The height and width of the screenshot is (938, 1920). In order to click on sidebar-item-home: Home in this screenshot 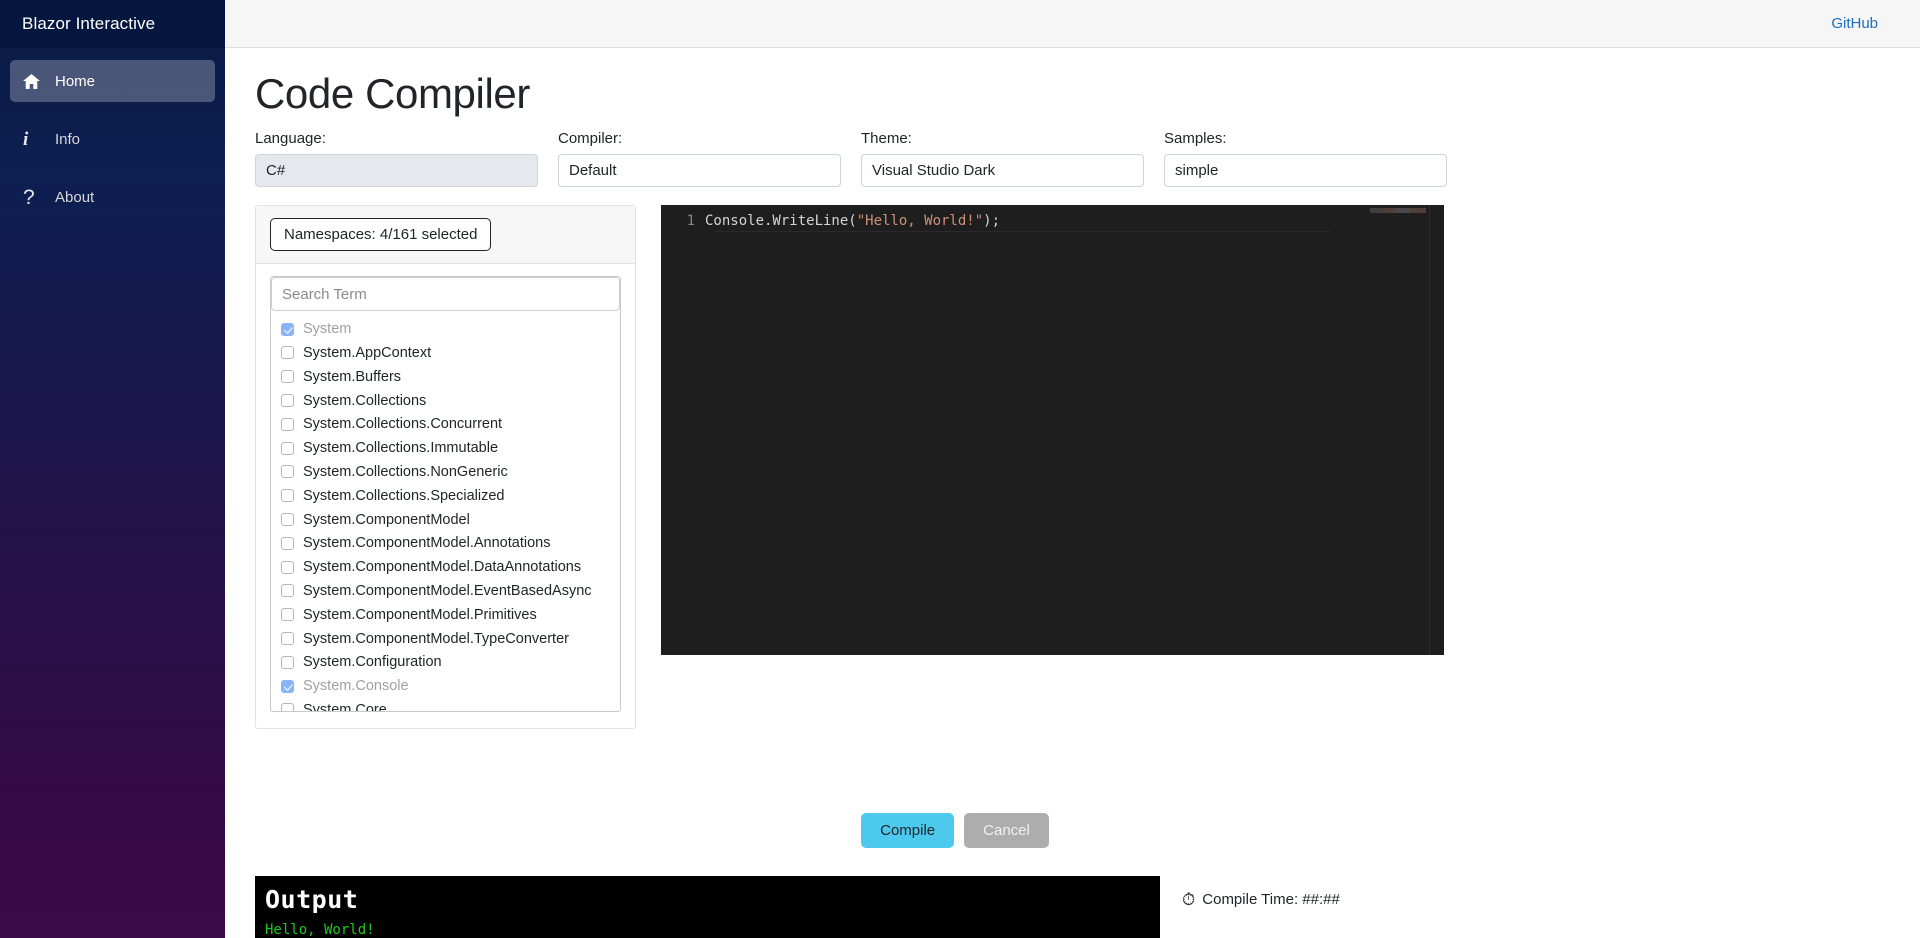, I will do `click(112, 81)`.